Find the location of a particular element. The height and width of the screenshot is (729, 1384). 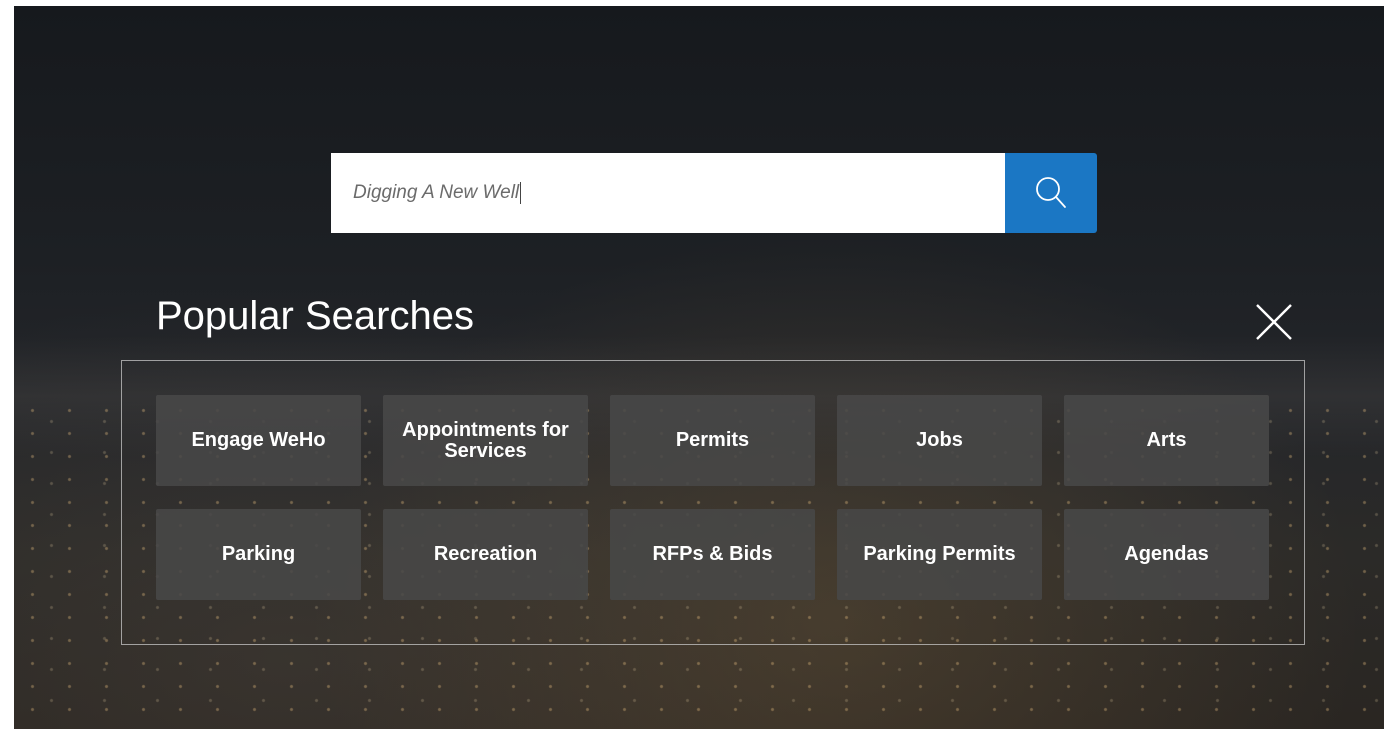

popular-search-engage-weho: Engage WeHo is located at coordinates (258, 440).